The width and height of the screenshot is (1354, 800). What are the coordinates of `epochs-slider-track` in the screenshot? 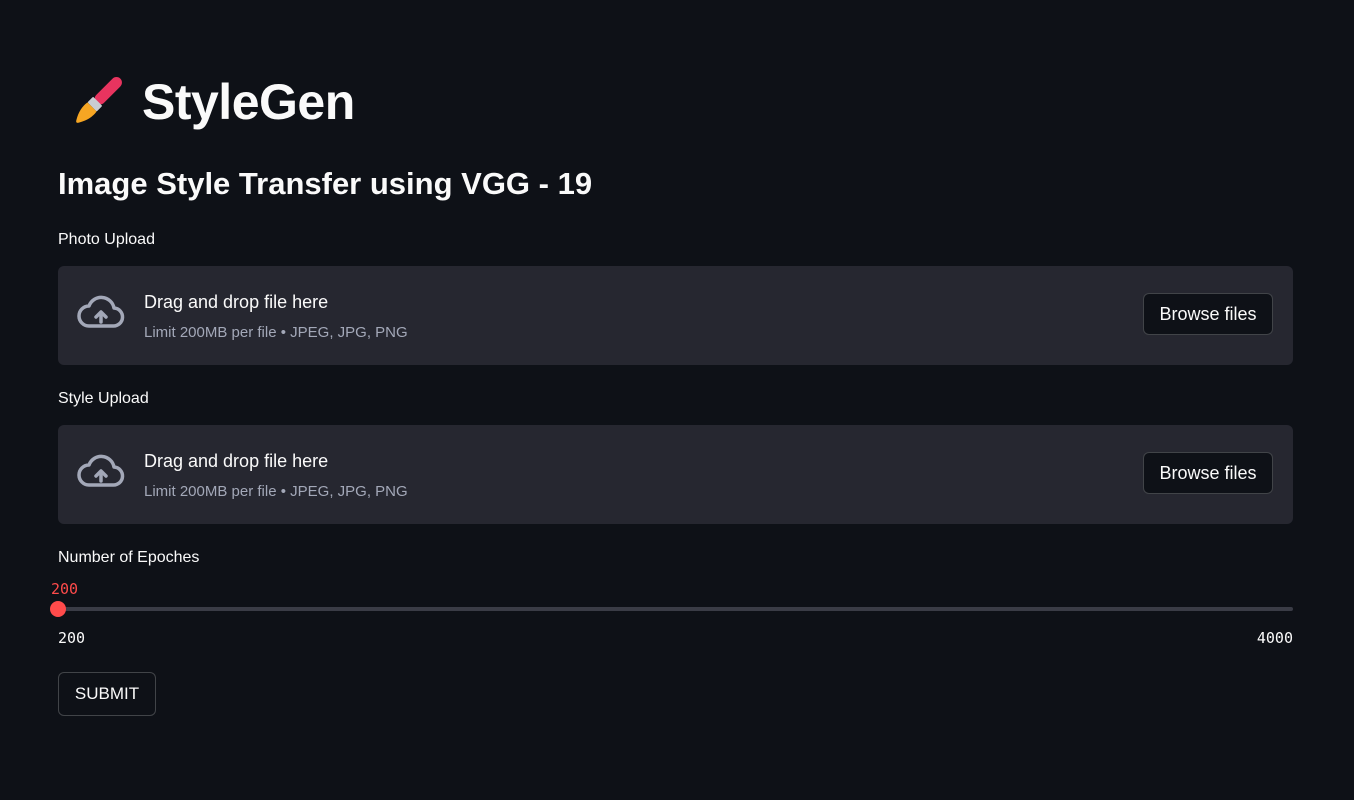 It's located at (671, 609).